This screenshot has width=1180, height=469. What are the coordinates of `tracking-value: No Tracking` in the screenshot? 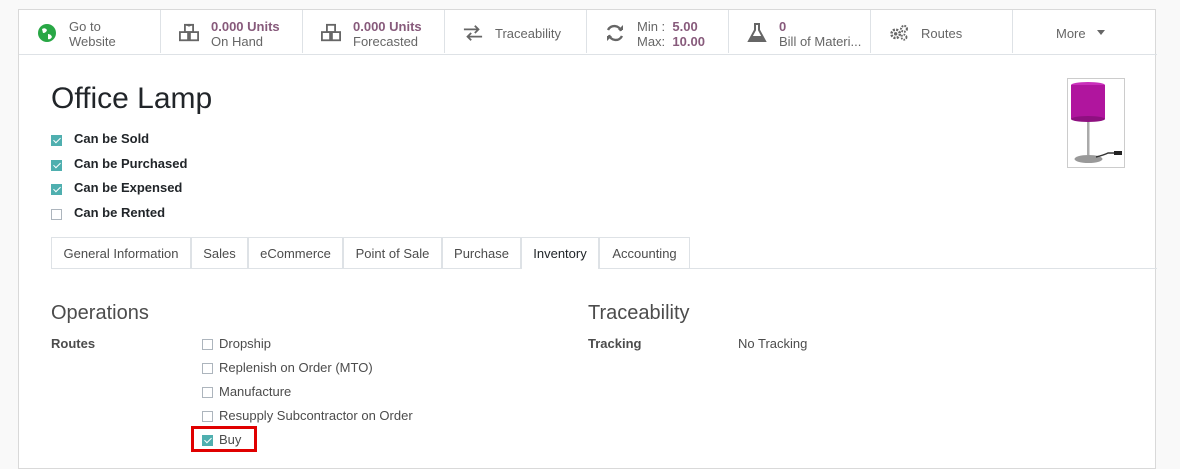 It's located at (772, 343).